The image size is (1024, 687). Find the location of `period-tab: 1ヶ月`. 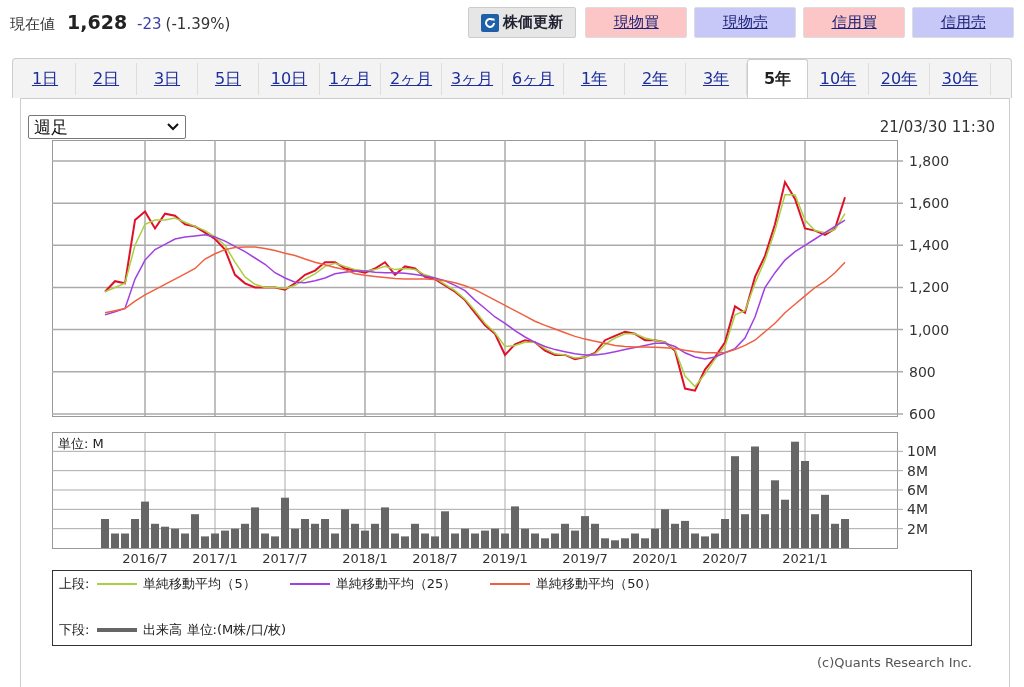

period-tab: 1ヶ月 is located at coordinates (350, 79).